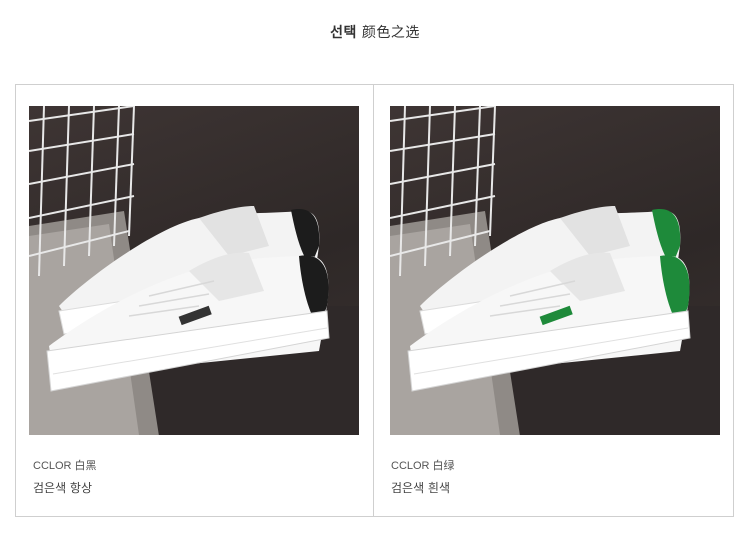 The height and width of the screenshot is (533, 750). I want to click on title-korean: 선택, so click(343, 33).